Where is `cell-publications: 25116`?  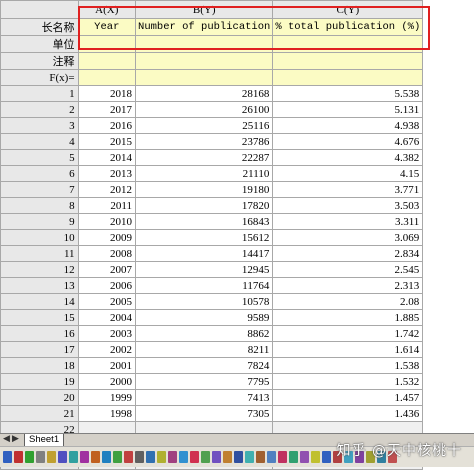
cell-publications: 25116 is located at coordinates (204, 126).